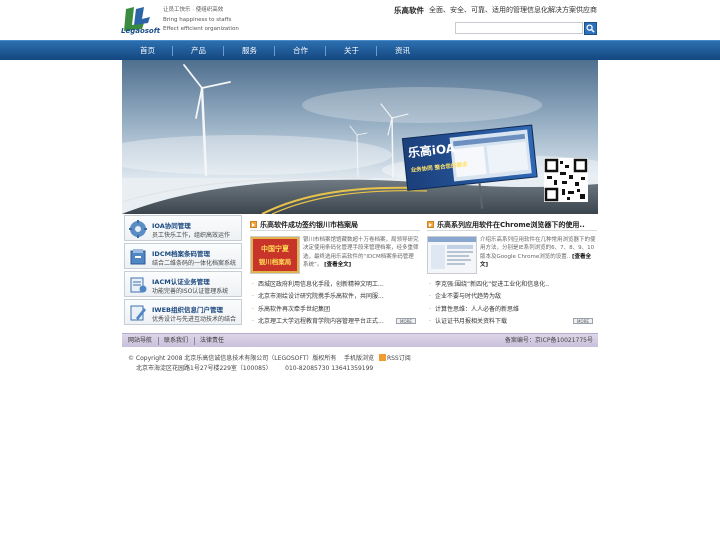  Describe the element at coordinates (409, 10) in the screenshot. I see `brand-name: 乐高软件` at that location.